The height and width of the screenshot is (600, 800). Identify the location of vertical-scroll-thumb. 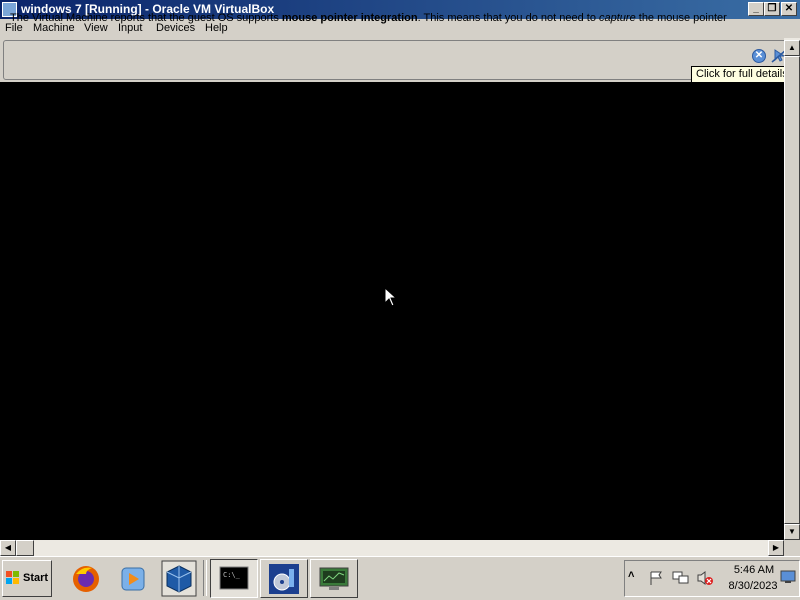
(792, 290).